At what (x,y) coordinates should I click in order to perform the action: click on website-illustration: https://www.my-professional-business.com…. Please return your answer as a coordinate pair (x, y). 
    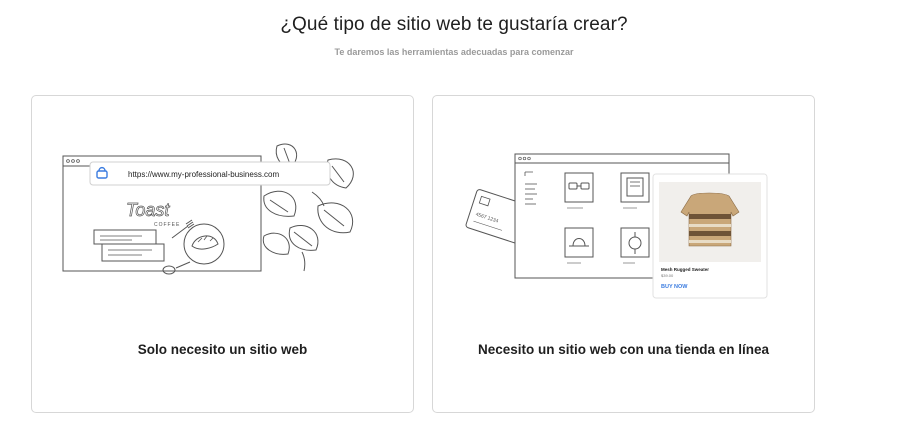
    Looking at the image, I should click on (208, 209).